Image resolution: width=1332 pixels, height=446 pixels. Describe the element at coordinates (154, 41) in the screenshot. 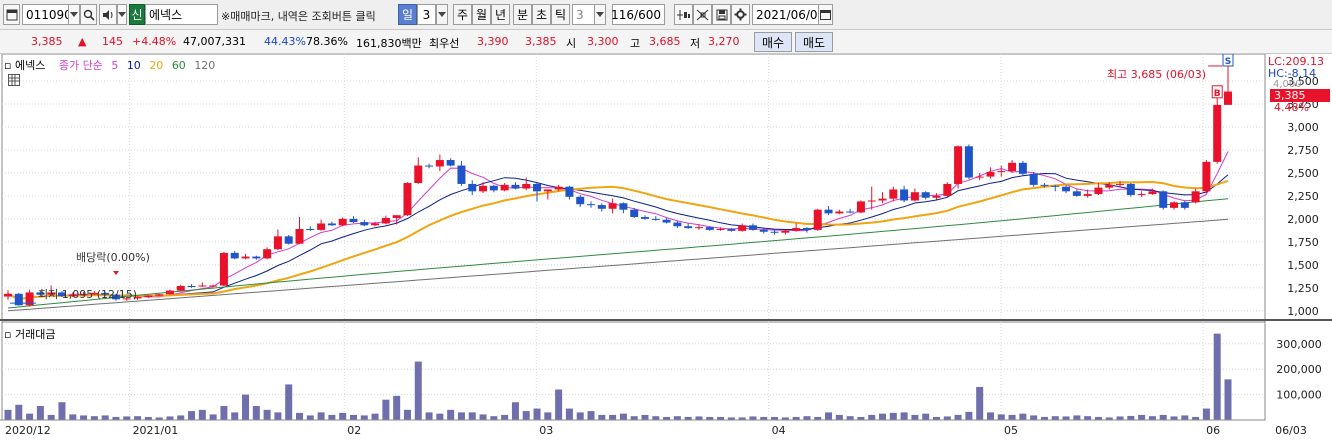

I see `price-change-pct: +4.48%` at that location.